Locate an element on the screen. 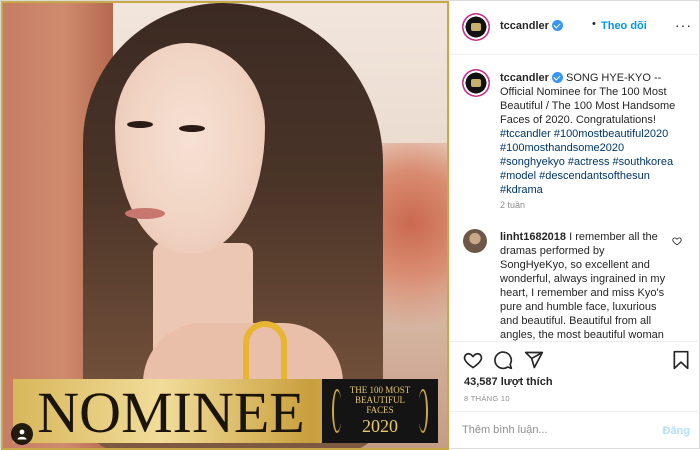 Image resolution: width=700 pixels, height=450 pixels. save-bookmark-icon is located at coordinates (681, 360).